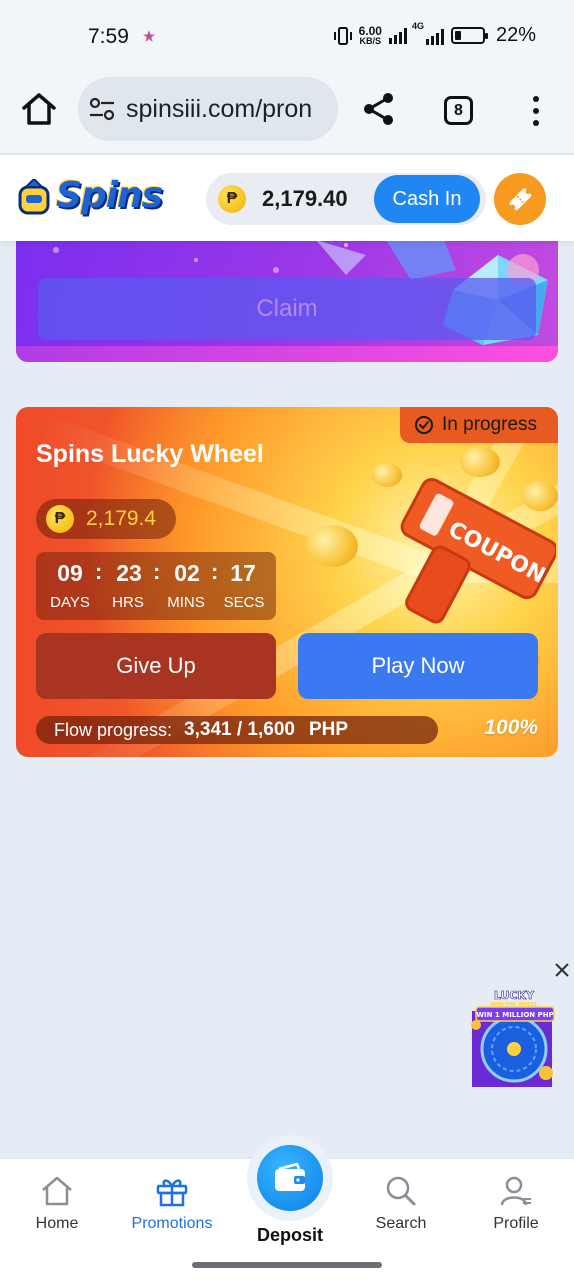  I want to click on flow-progress-percent: 100%, so click(511, 727).